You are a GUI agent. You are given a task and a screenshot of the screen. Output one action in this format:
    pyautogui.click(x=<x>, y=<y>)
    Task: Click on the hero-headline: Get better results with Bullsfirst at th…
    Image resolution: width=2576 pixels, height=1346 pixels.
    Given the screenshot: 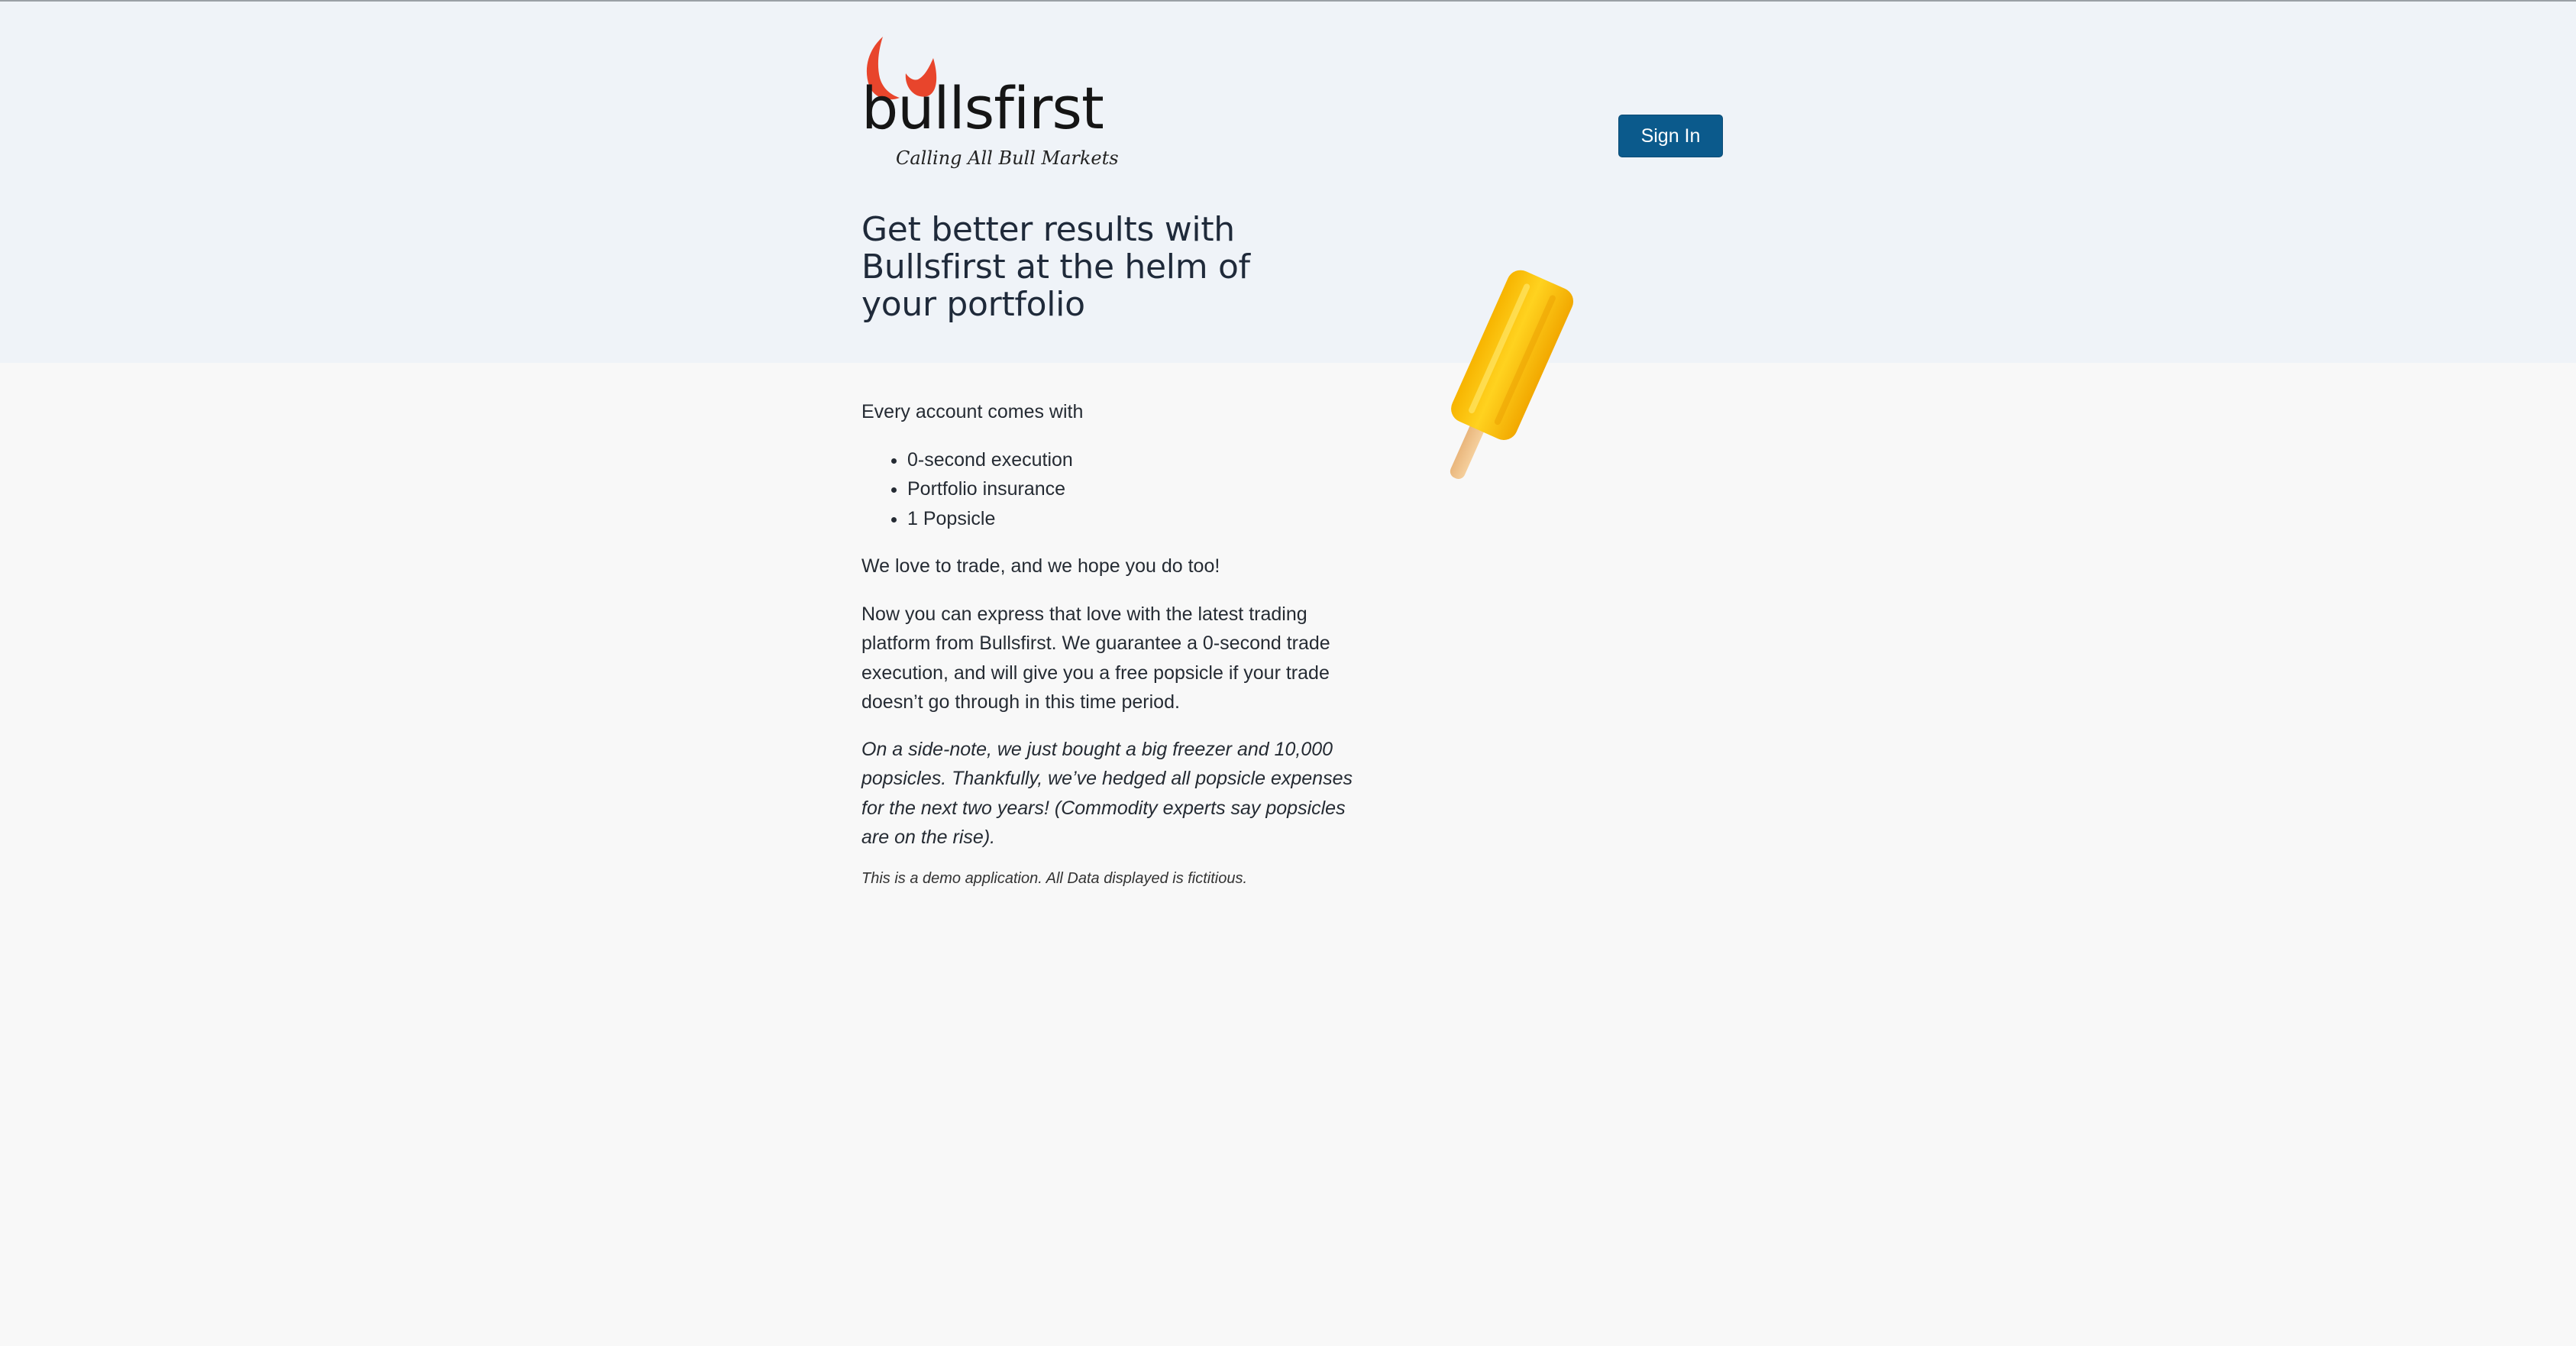 What is the action you would take?
    pyautogui.click(x=1055, y=267)
    